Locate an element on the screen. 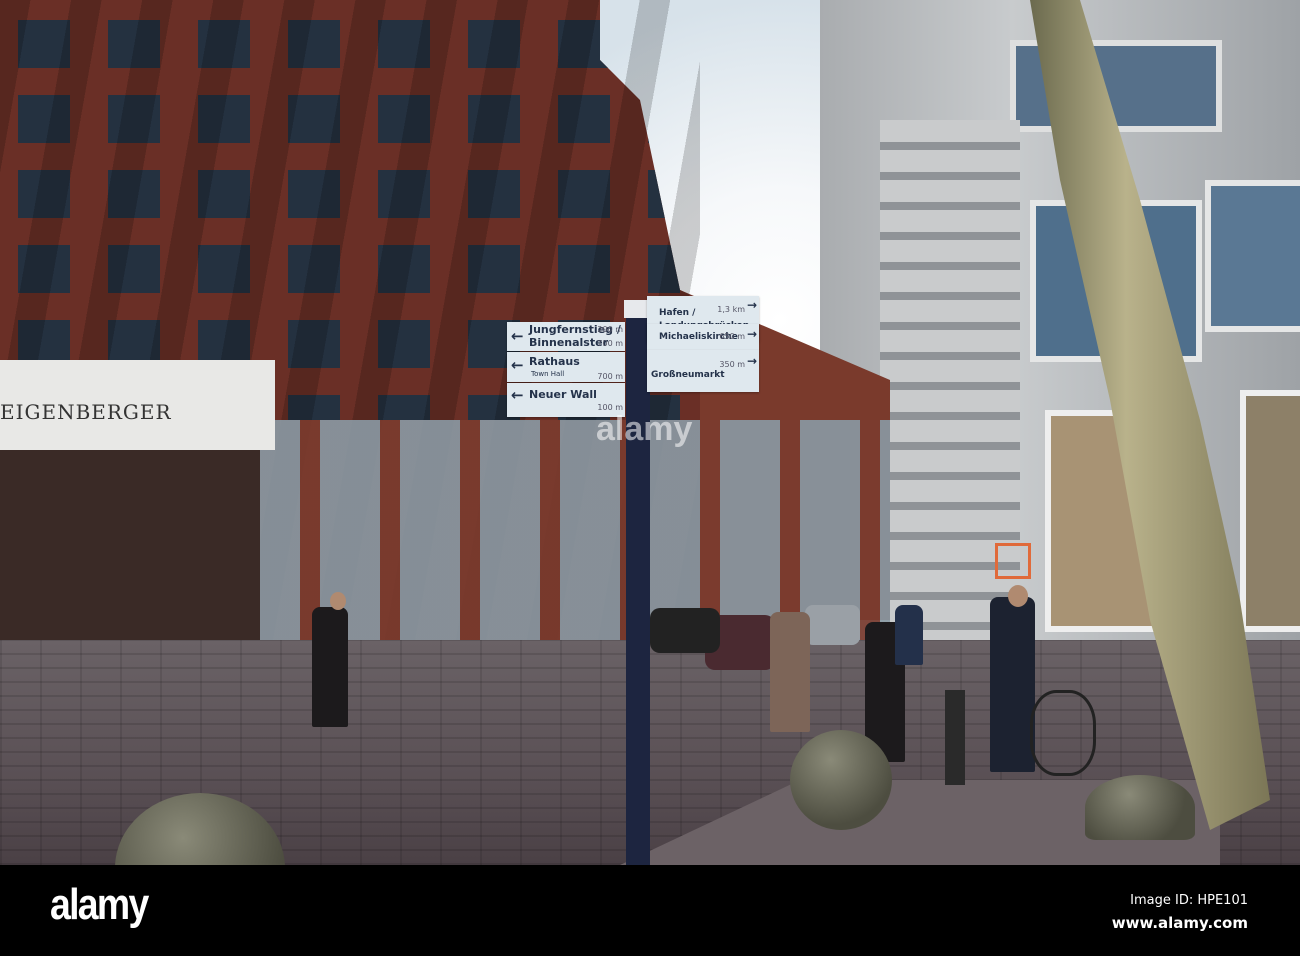 The width and height of the screenshot is (1300, 956). bicycle is located at coordinates (1063, 733).